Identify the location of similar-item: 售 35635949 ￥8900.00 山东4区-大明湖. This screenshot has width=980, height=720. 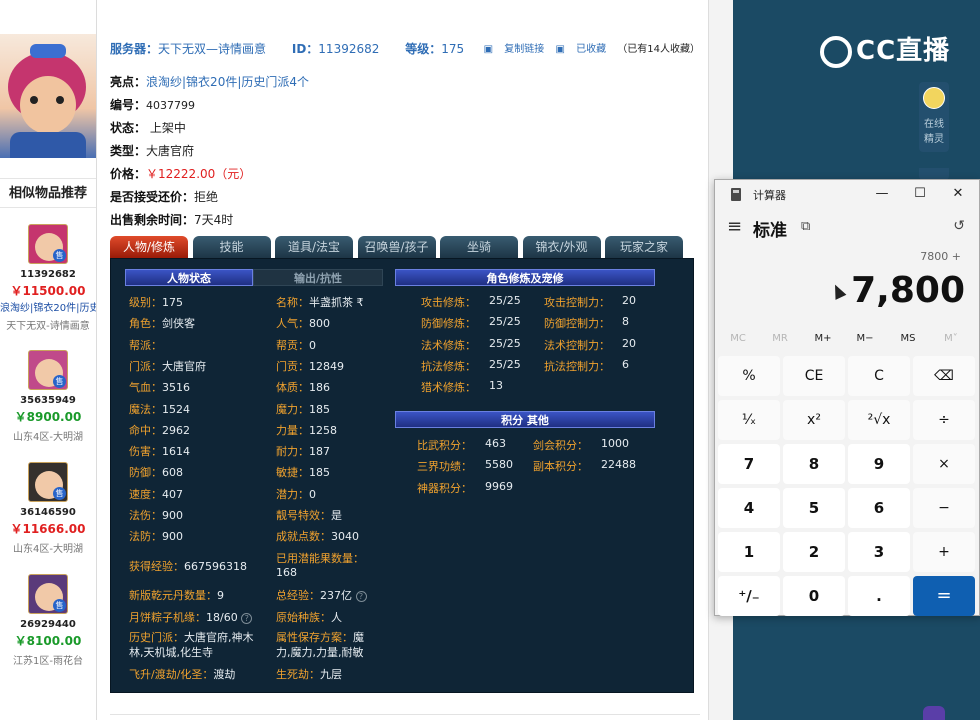
(48, 396).